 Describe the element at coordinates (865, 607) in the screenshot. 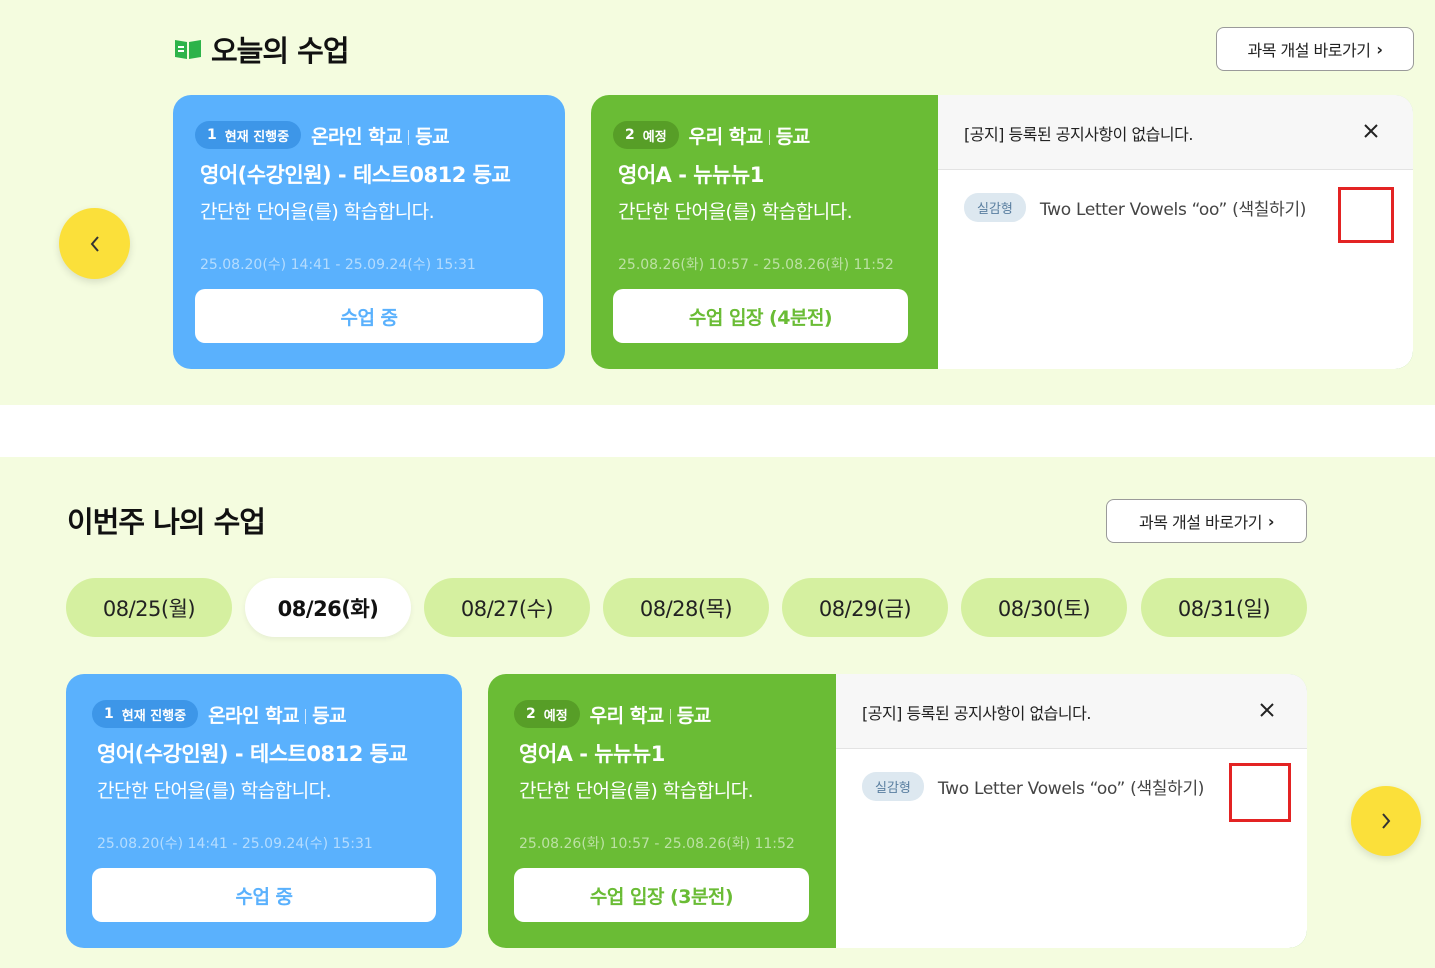

I see `day-tab-fri: 08/29(금)` at that location.